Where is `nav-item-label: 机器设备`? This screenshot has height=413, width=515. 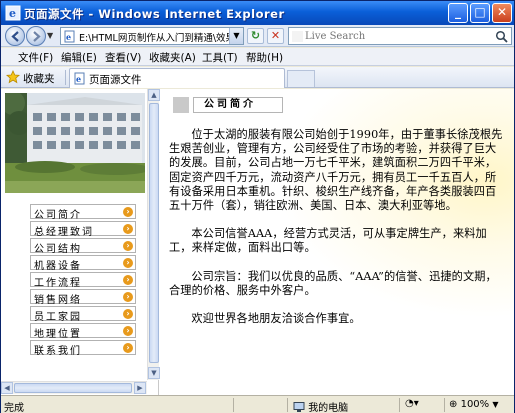 nav-item-label: 机器设备 is located at coordinates (58, 266).